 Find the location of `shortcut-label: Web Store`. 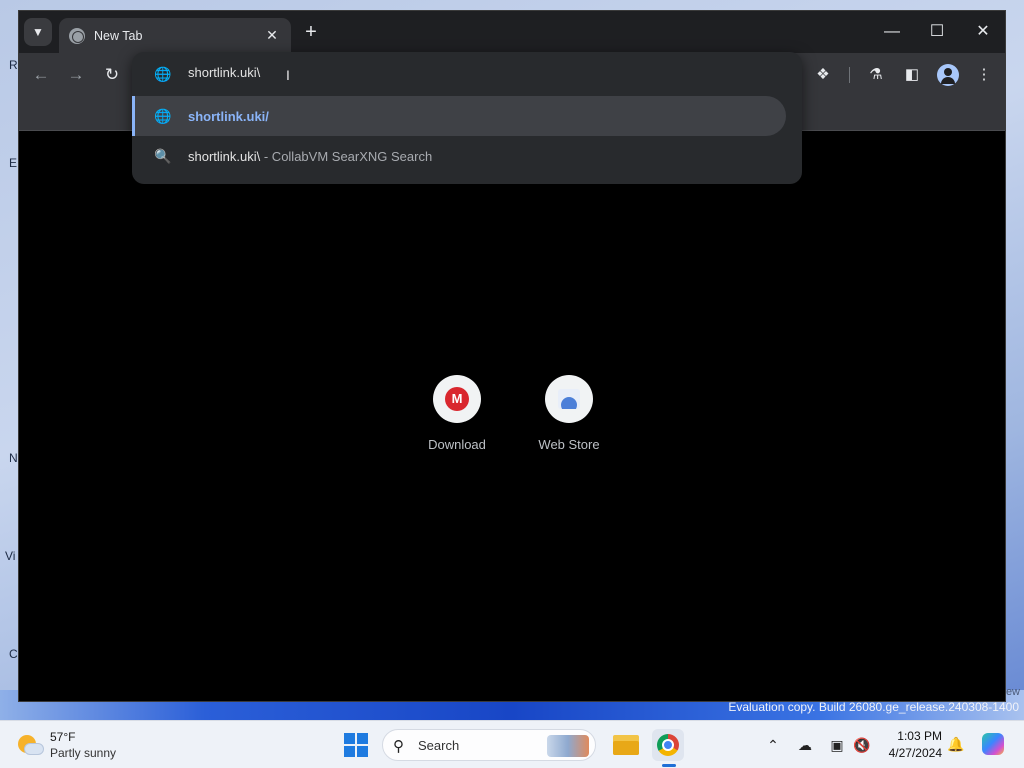

shortcut-label: Web Store is located at coordinates (569, 444).